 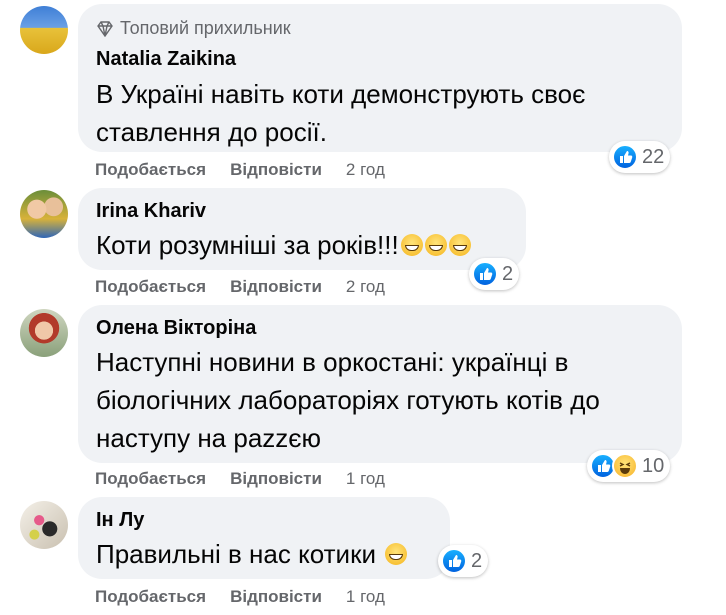 I want to click on comment-text: Правильні в нас котики, so click(x=252, y=554).